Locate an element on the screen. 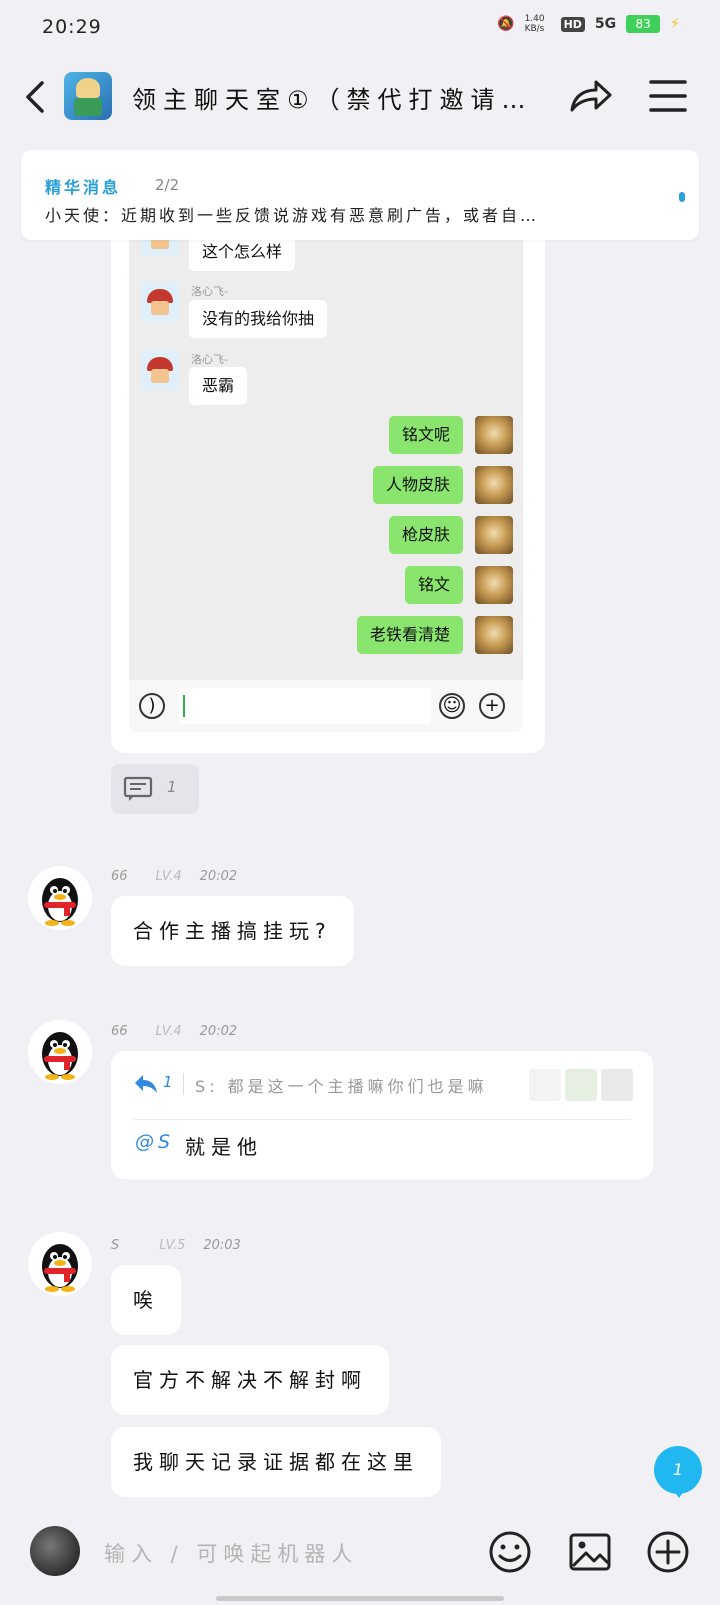 The width and height of the screenshot is (720, 1605). new-message-fab: 1 is located at coordinates (678, 1470).